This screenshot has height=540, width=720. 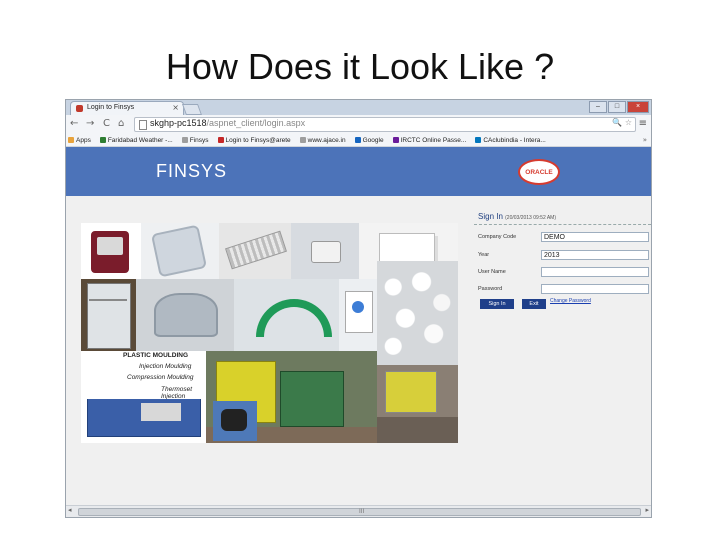 I want to click on password-input, so click(x=595, y=289).